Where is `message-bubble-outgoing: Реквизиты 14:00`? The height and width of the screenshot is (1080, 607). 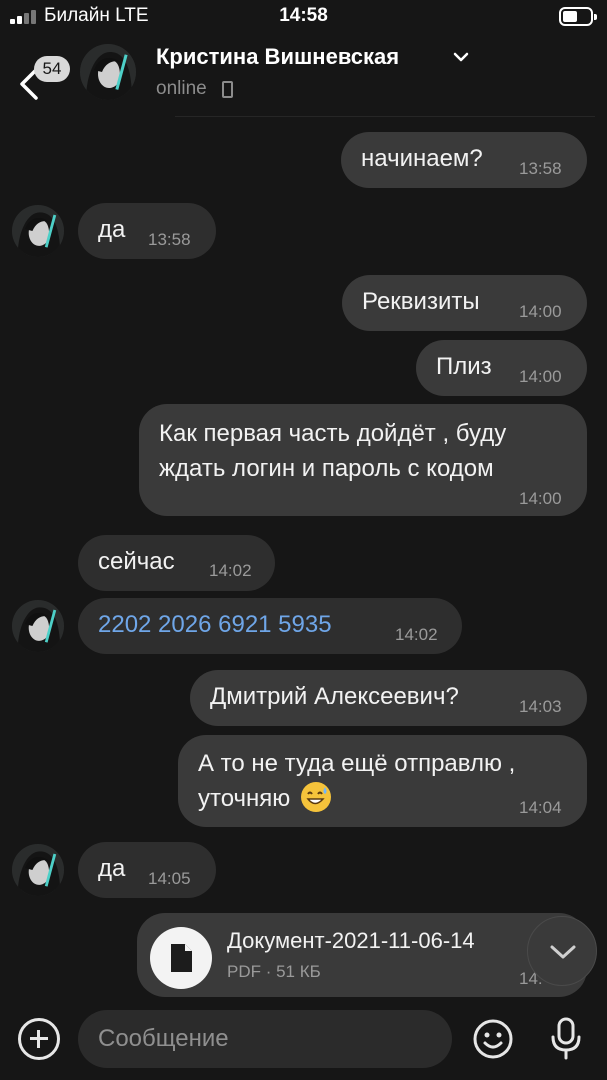 message-bubble-outgoing: Реквизиты 14:00 is located at coordinates (464, 303).